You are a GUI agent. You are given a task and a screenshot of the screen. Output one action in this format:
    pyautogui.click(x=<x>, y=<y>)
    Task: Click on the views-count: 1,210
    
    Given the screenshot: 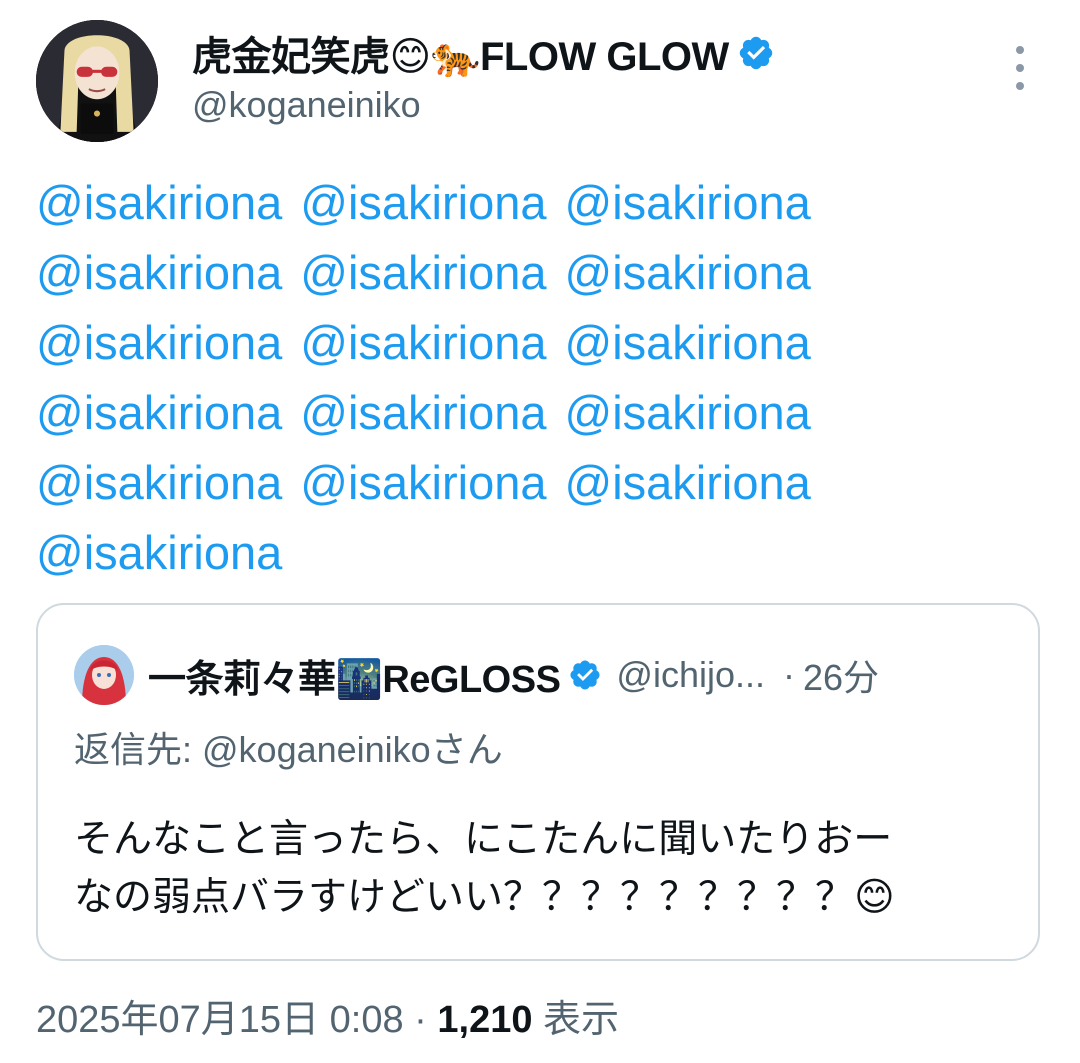 What is the action you would take?
    pyautogui.click(x=485, y=1020)
    